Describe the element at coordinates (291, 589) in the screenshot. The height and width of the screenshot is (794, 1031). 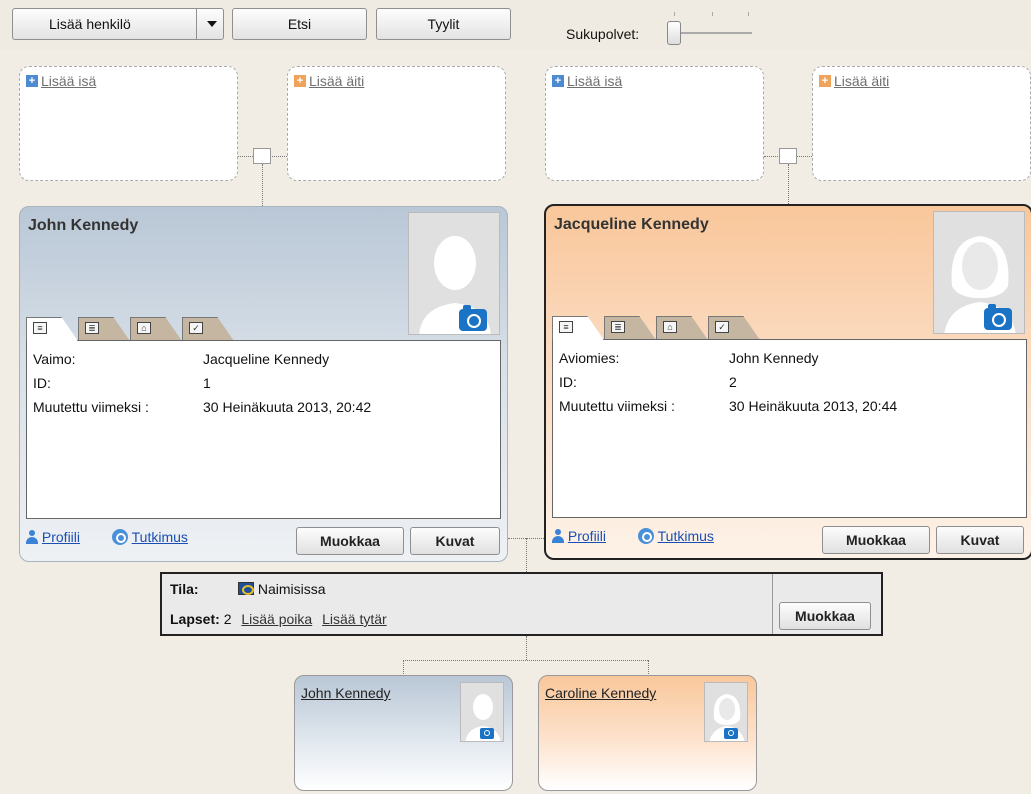
I see `status-value: Naimisissa` at that location.